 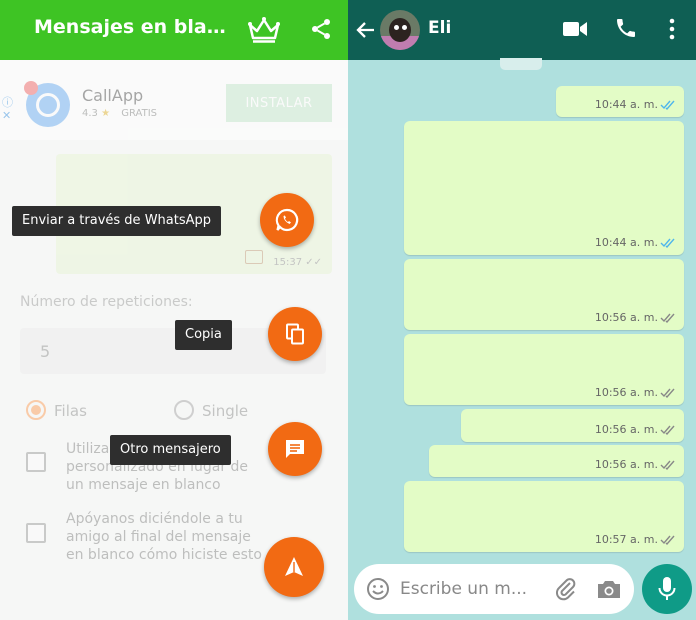 What do you see at coordinates (400, 30) in the screenshot?
I see `contact-avatar` at bounding box center [400, 30].